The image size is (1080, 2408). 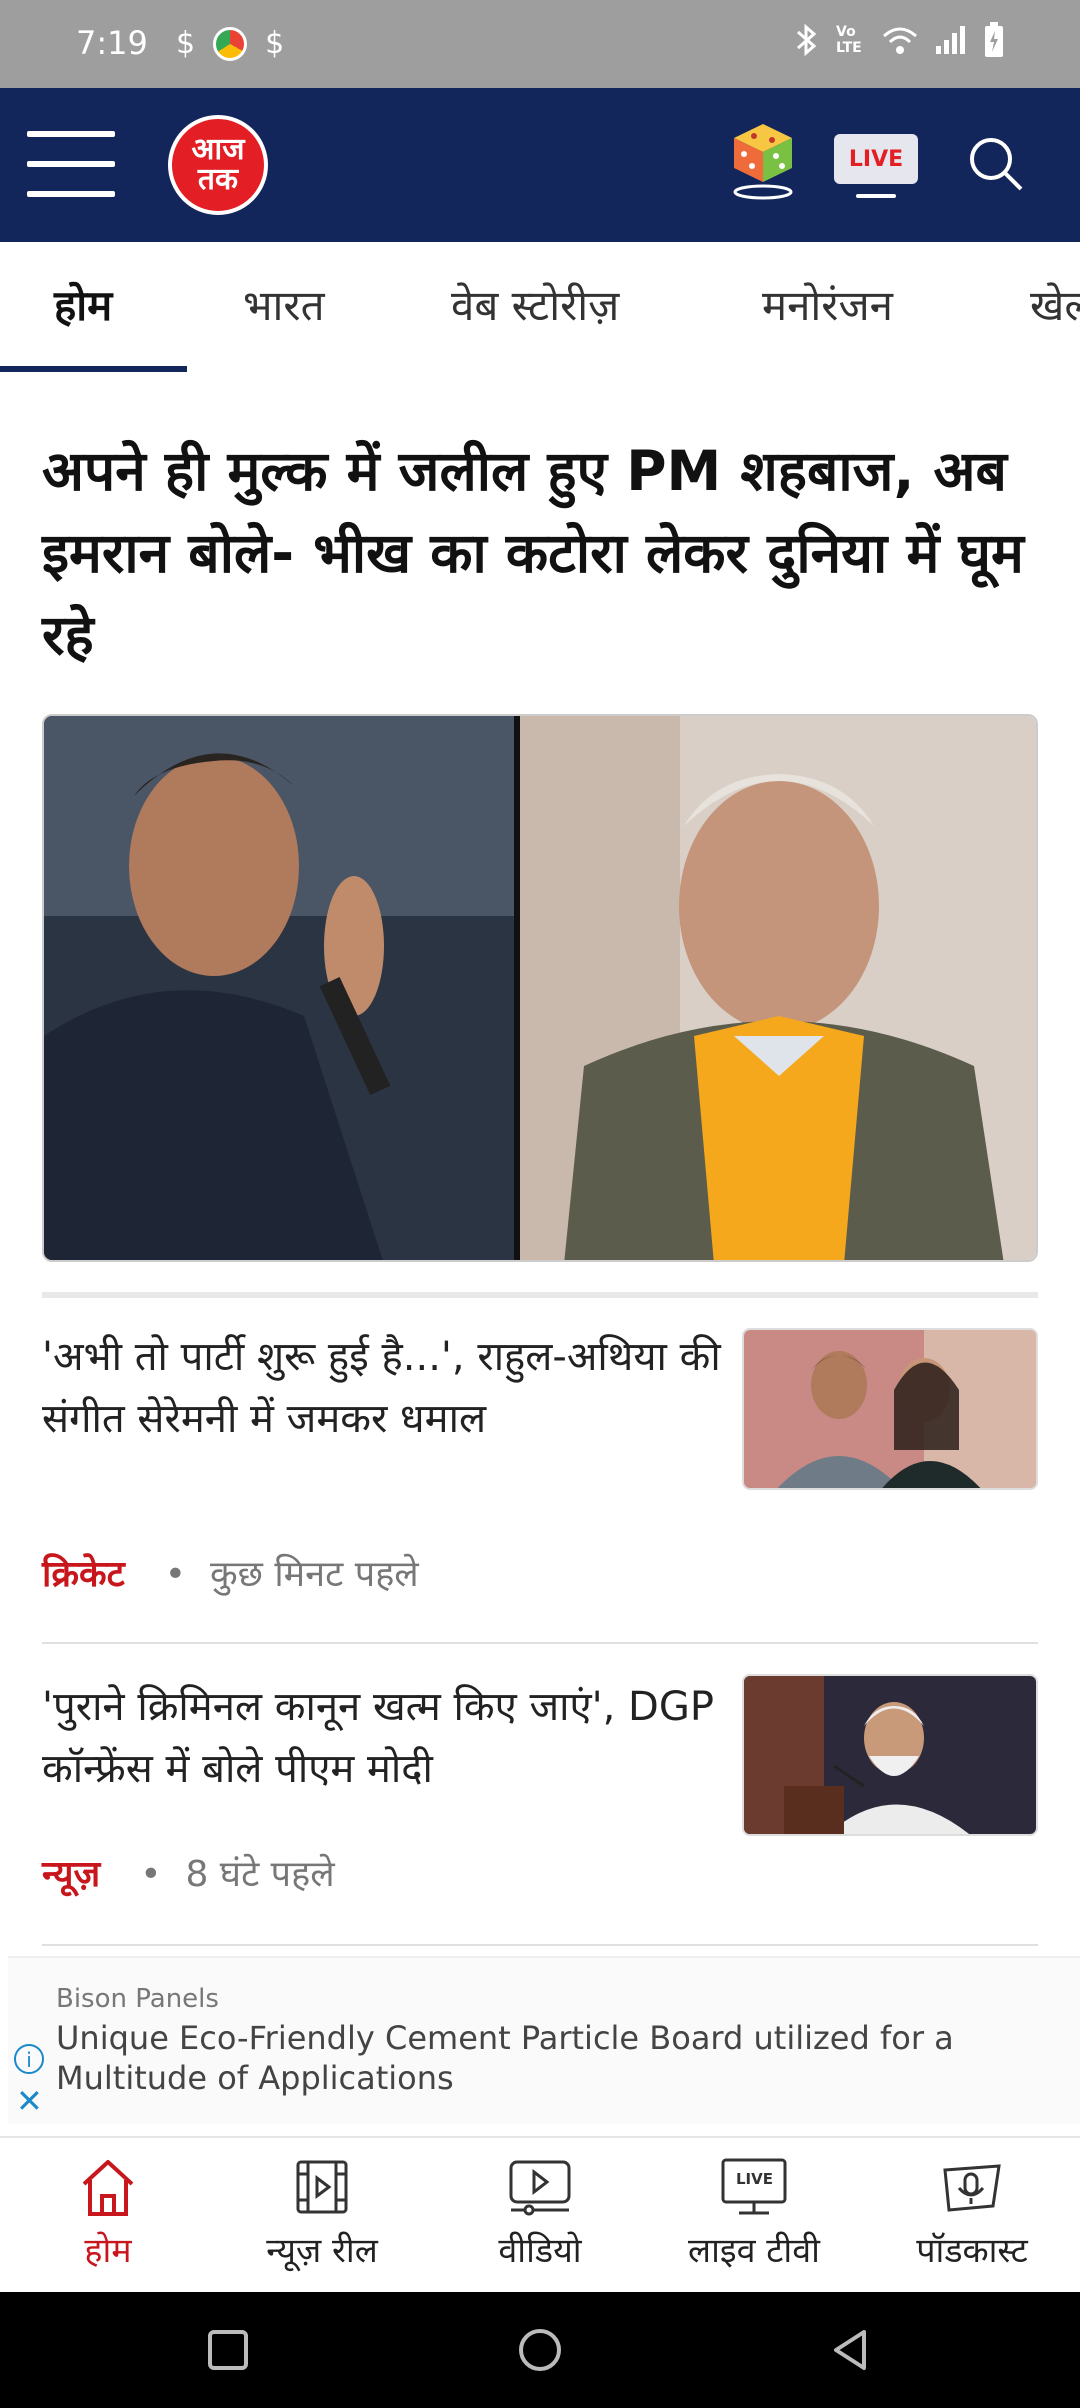 I want to click on tab-sports: खेल, so click(x=1055, y=304).